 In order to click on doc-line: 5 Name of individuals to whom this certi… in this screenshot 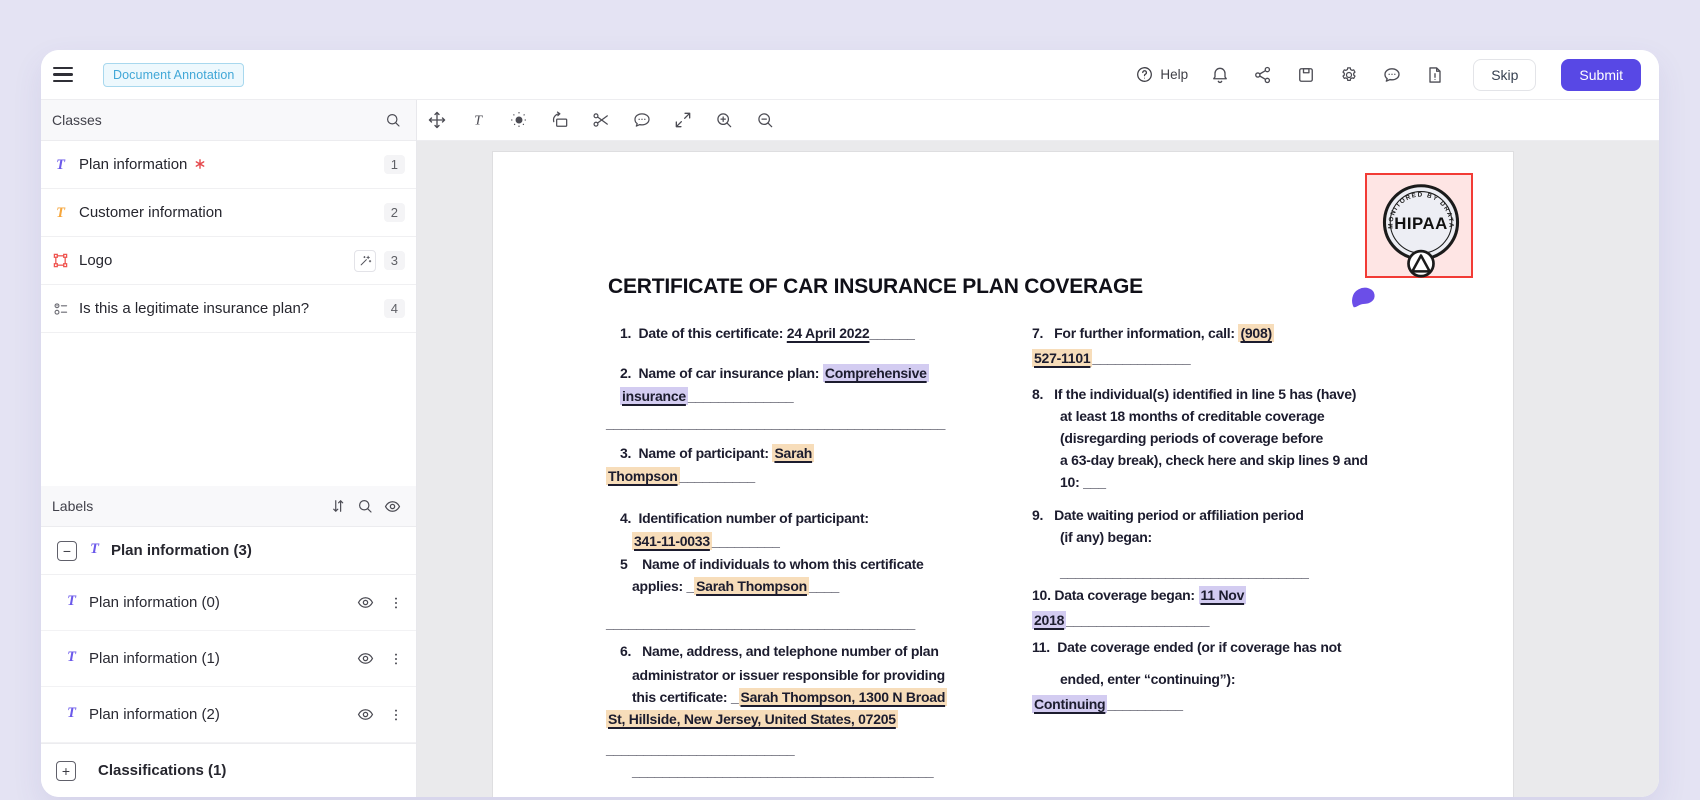, I will do `click(796, 564)`.